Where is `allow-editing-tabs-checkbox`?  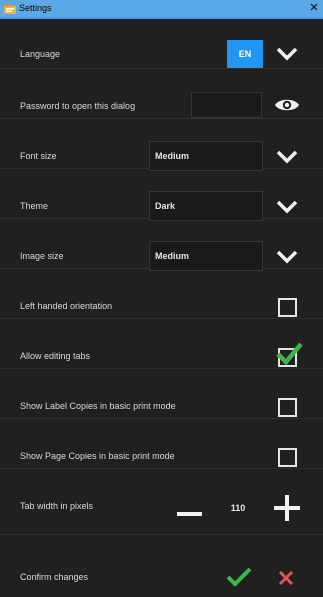 allow-editing-tabs-checkbox is located at coordinates (287, 357).